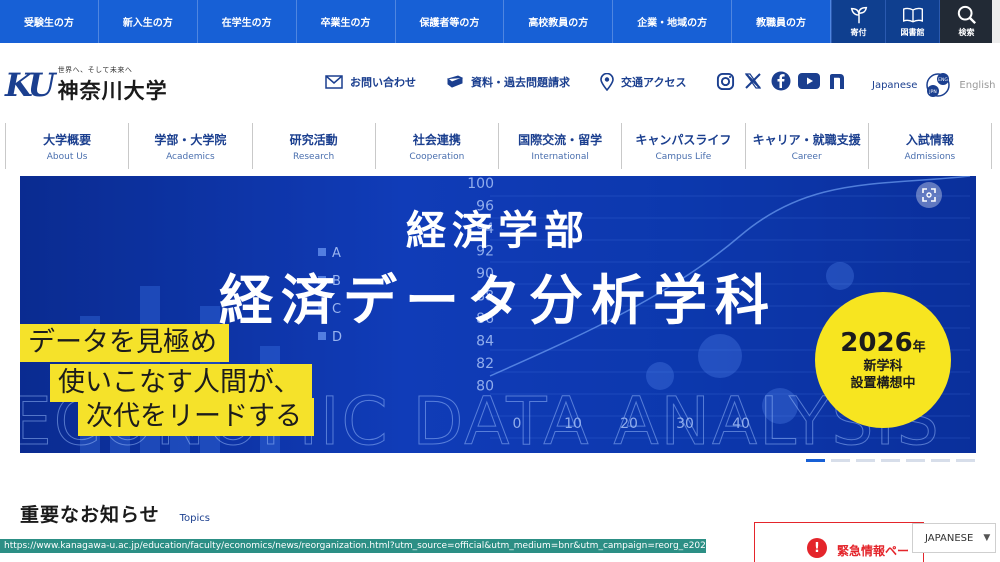 This screenshot has height=562, width=1000. Describe the element at coordinates (346, 21) in the screenshot. I see `audience-alumni: 卒業生の方` at that location.